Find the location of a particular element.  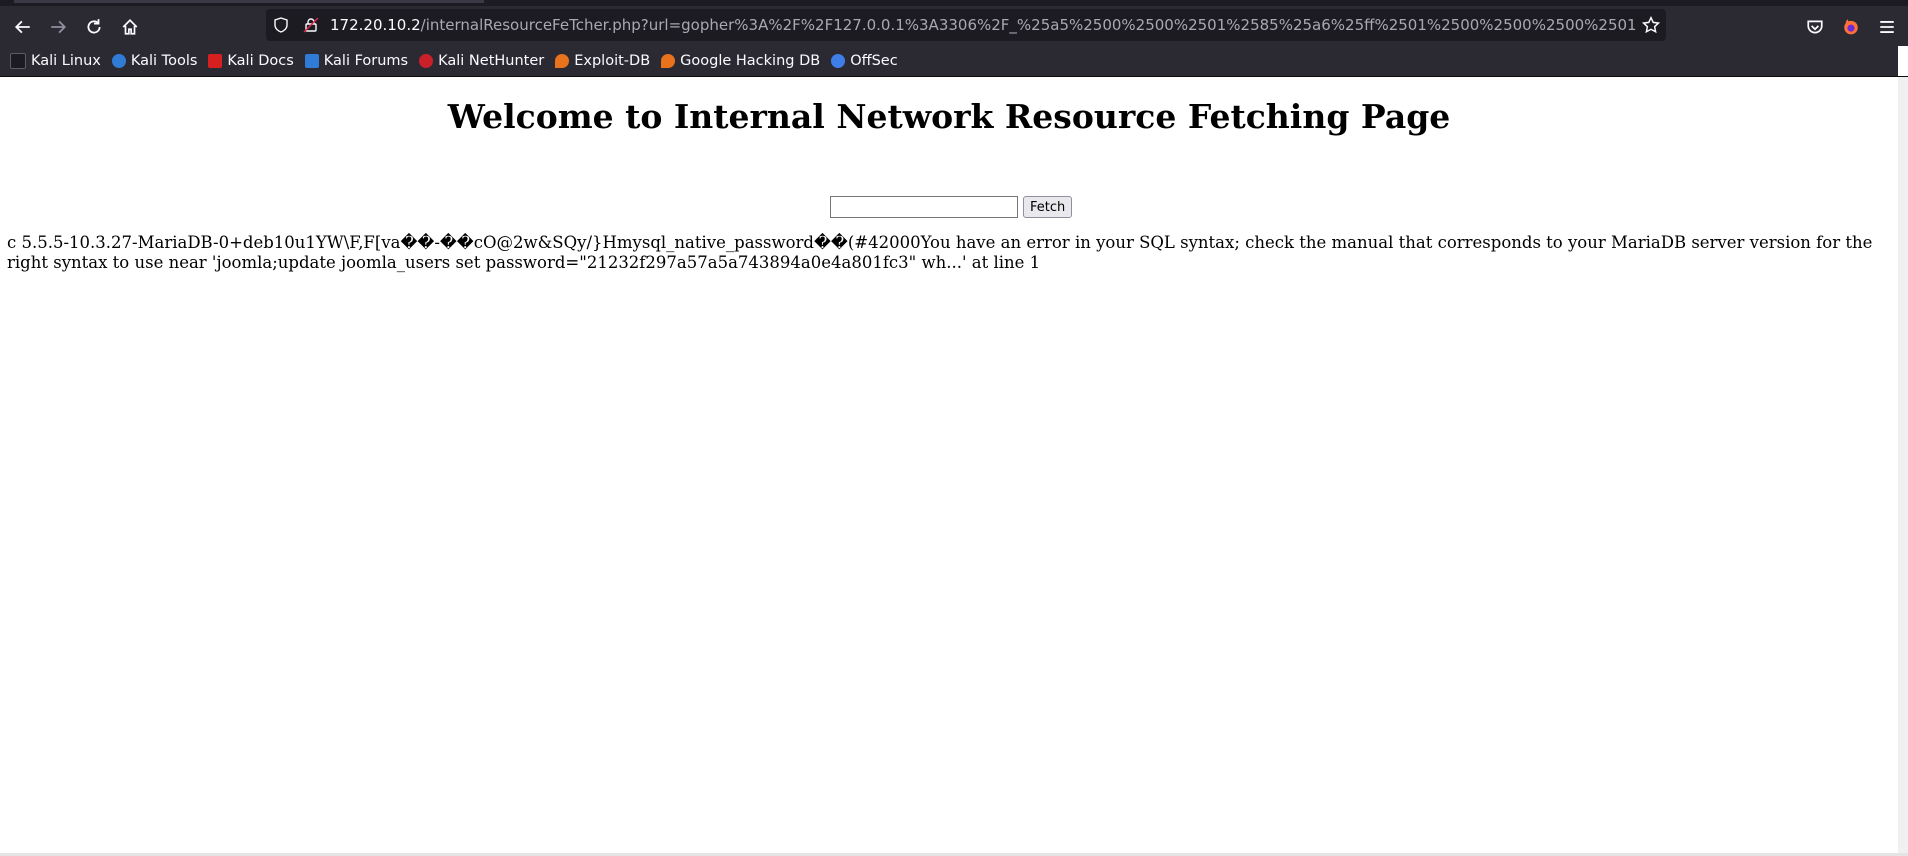

tracking-protection-button is located at coordinates (281, 25).